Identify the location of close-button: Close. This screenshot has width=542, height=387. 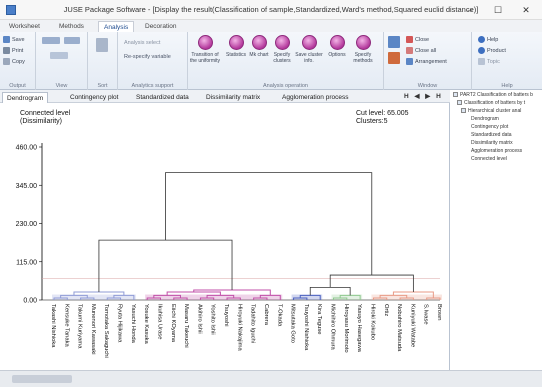
(417, 39).